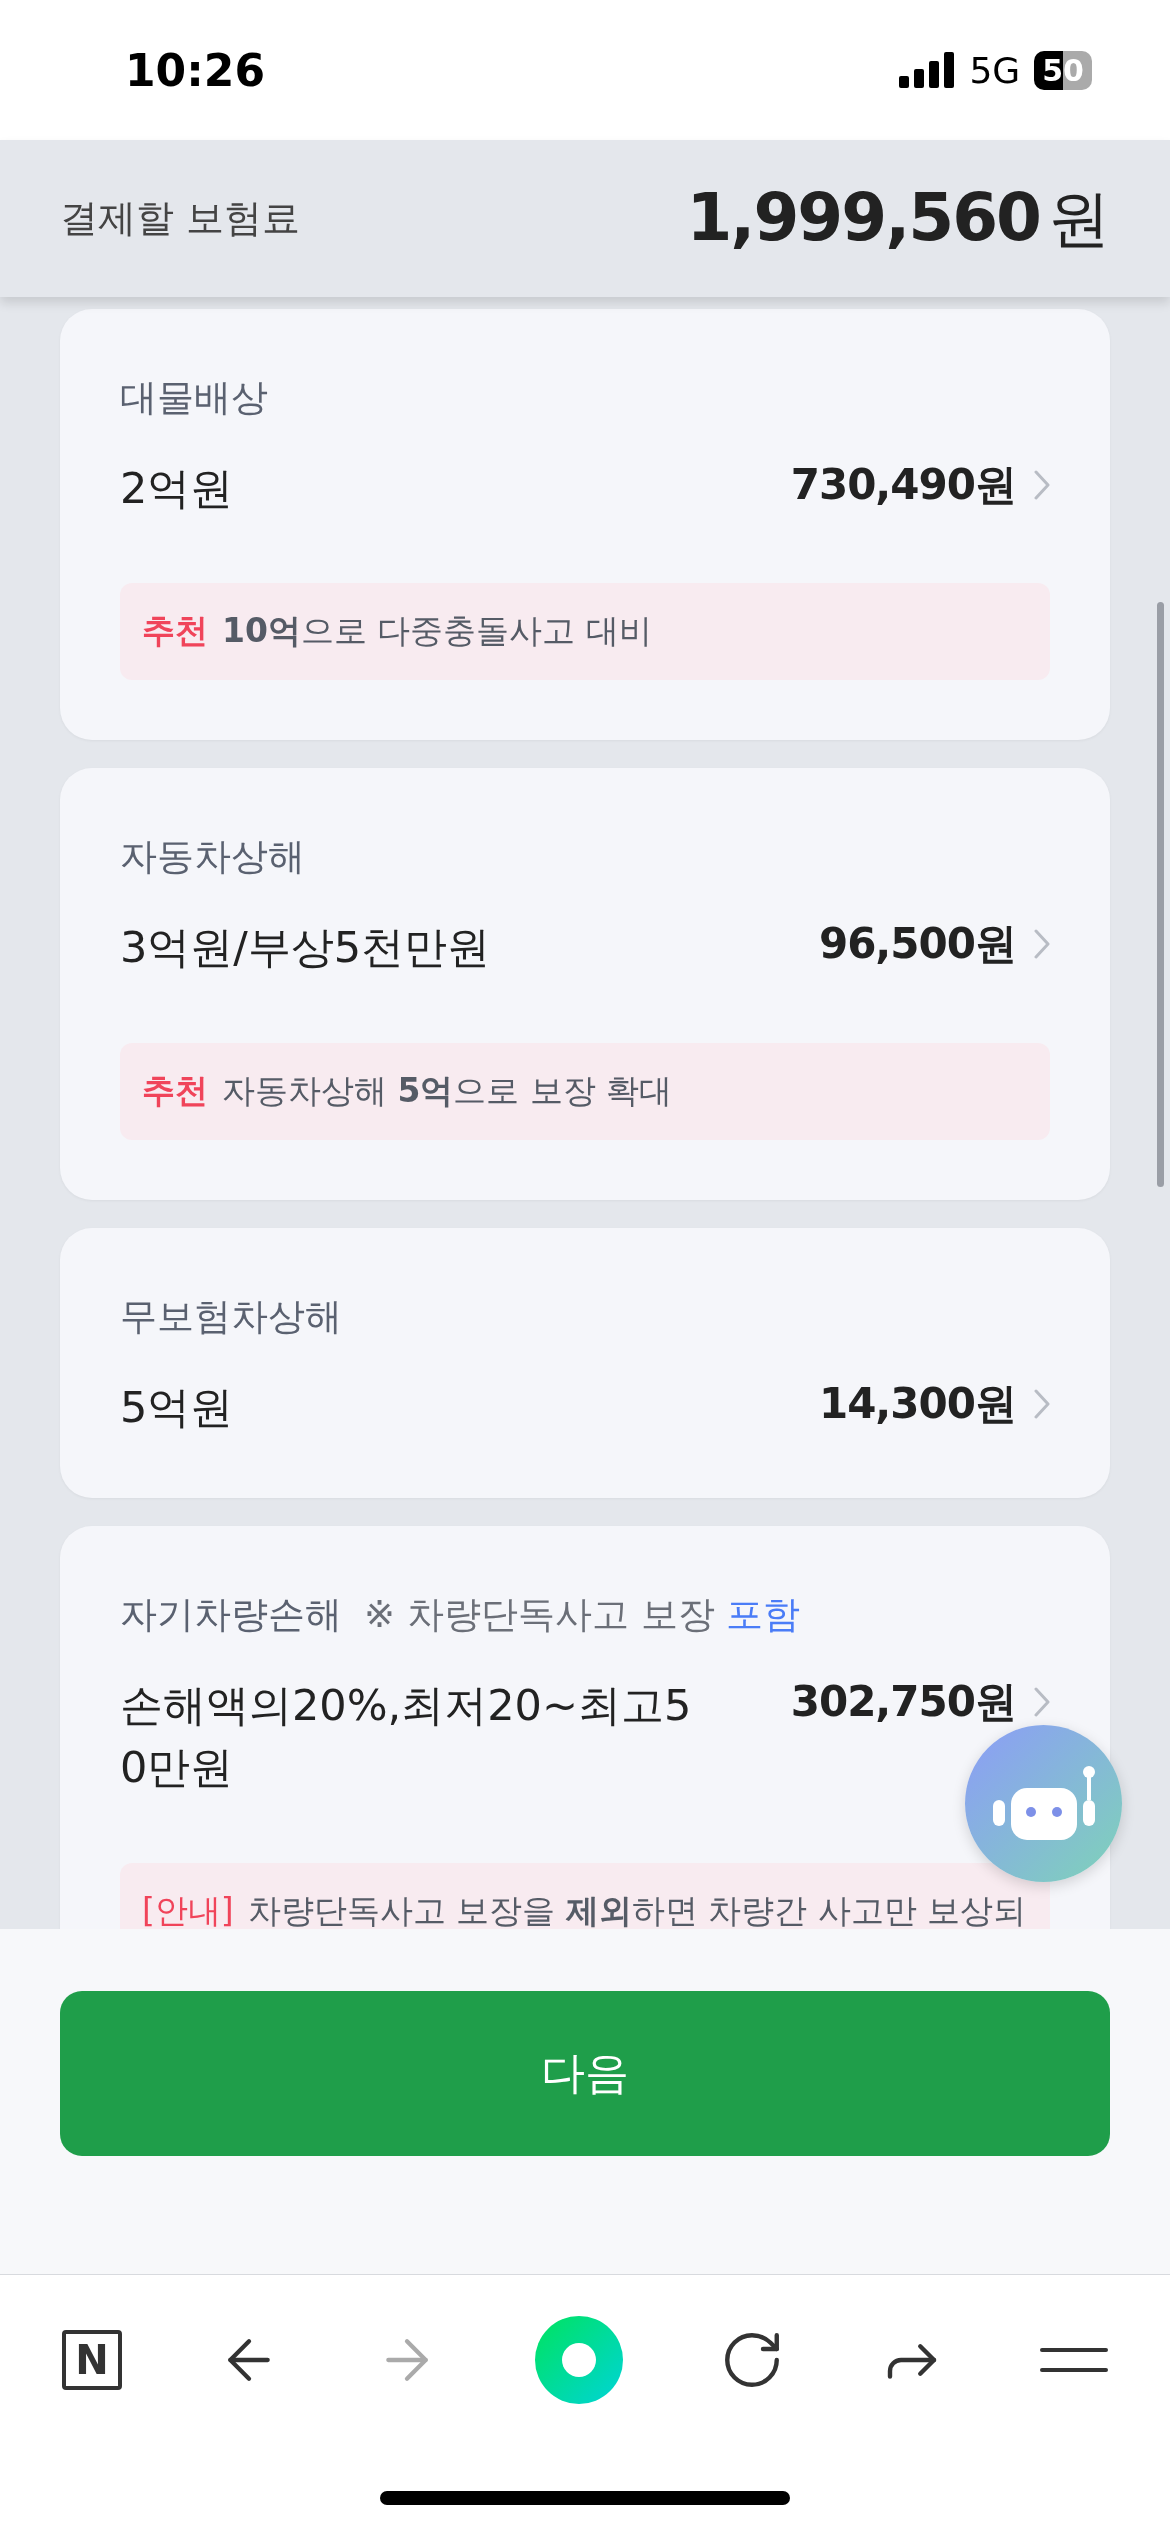 The width and height of the screenshot is (1170, 2532). What do you see at coordinates (231, 1615) in the screenshot?
I see `coverage-label: 자기차량손해` at bounding box center [231, 1615].